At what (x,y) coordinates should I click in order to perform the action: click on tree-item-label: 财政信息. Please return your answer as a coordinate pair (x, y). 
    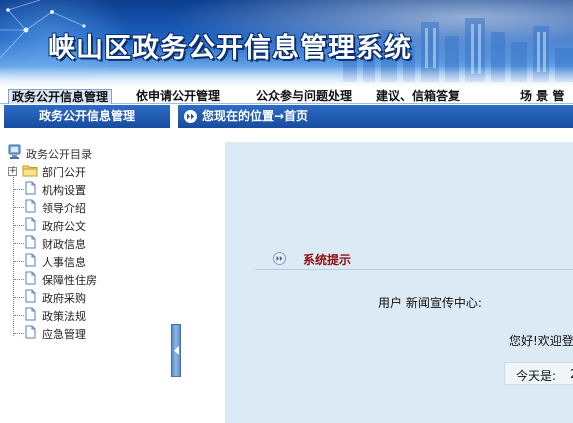
    Looking at the image, I should click on (64, 244).